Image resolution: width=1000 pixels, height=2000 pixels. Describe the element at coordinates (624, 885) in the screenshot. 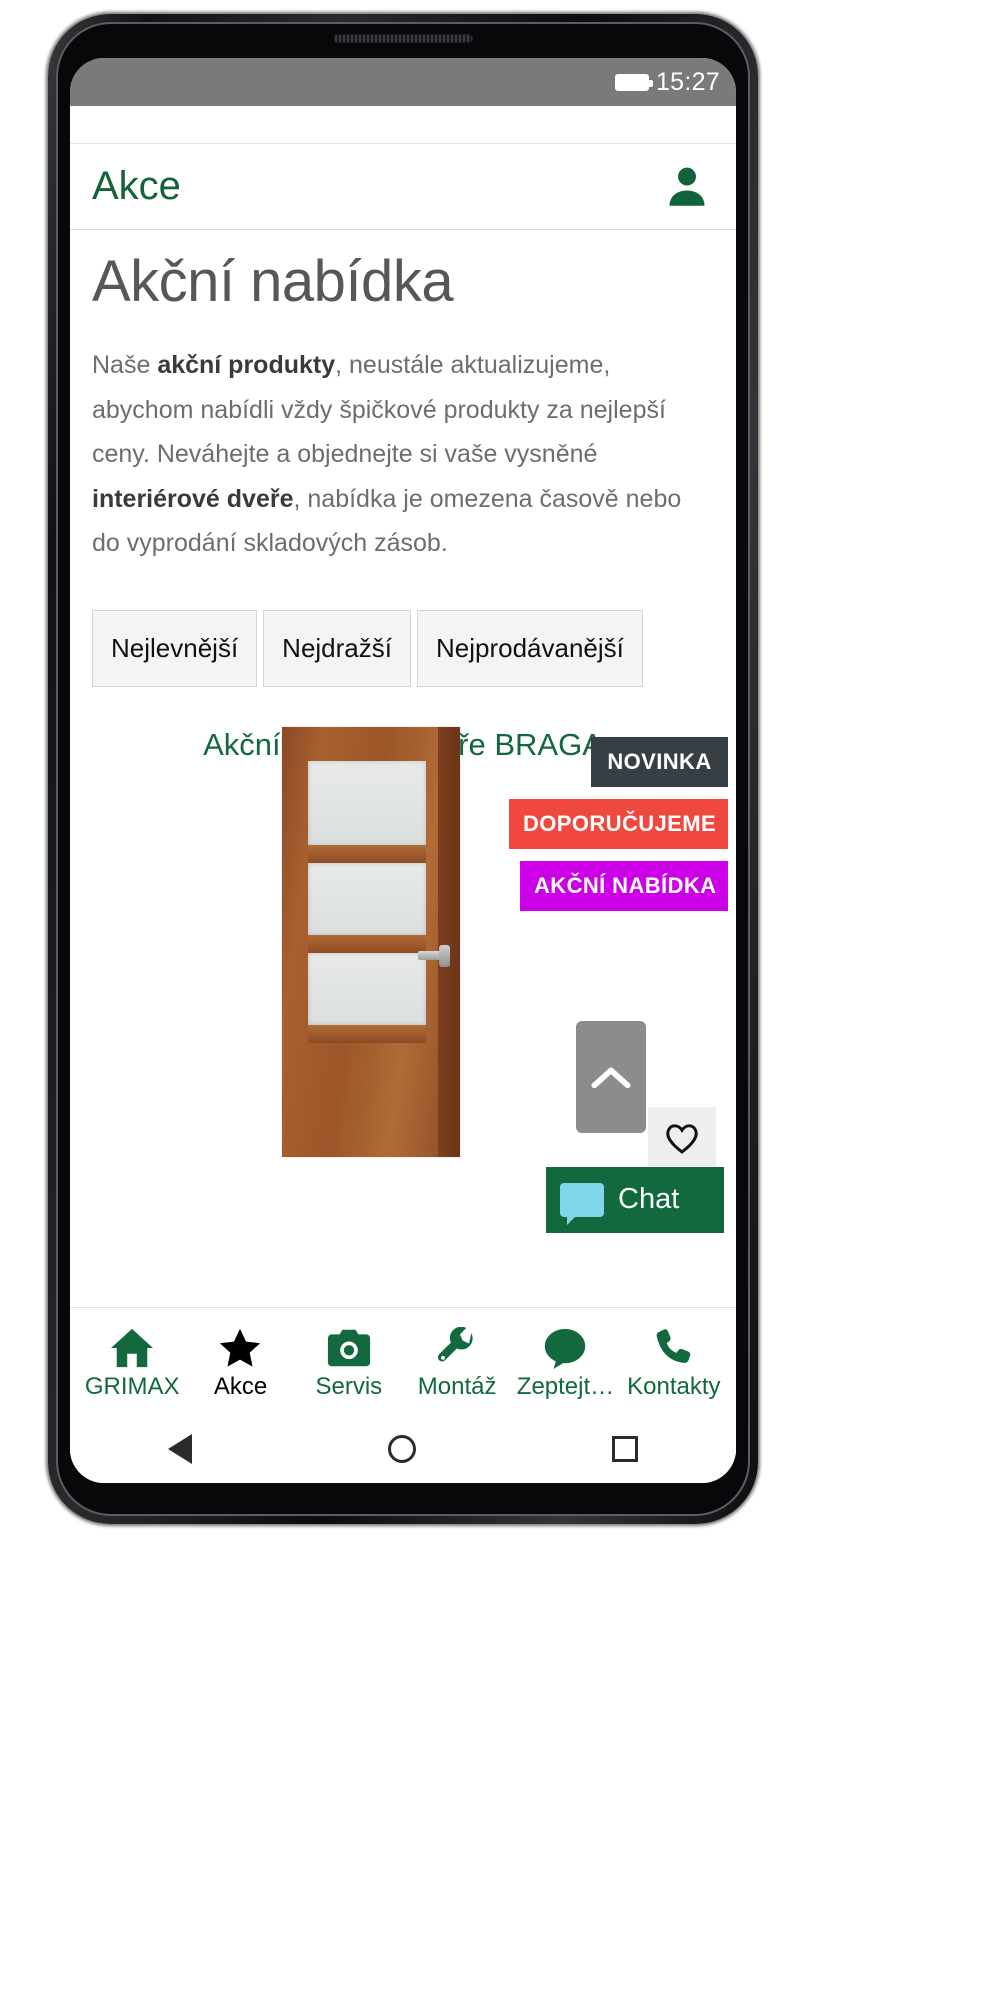

I see `badge-akcni-nabidka: AKČNÍ NABÍDKA` at that location.